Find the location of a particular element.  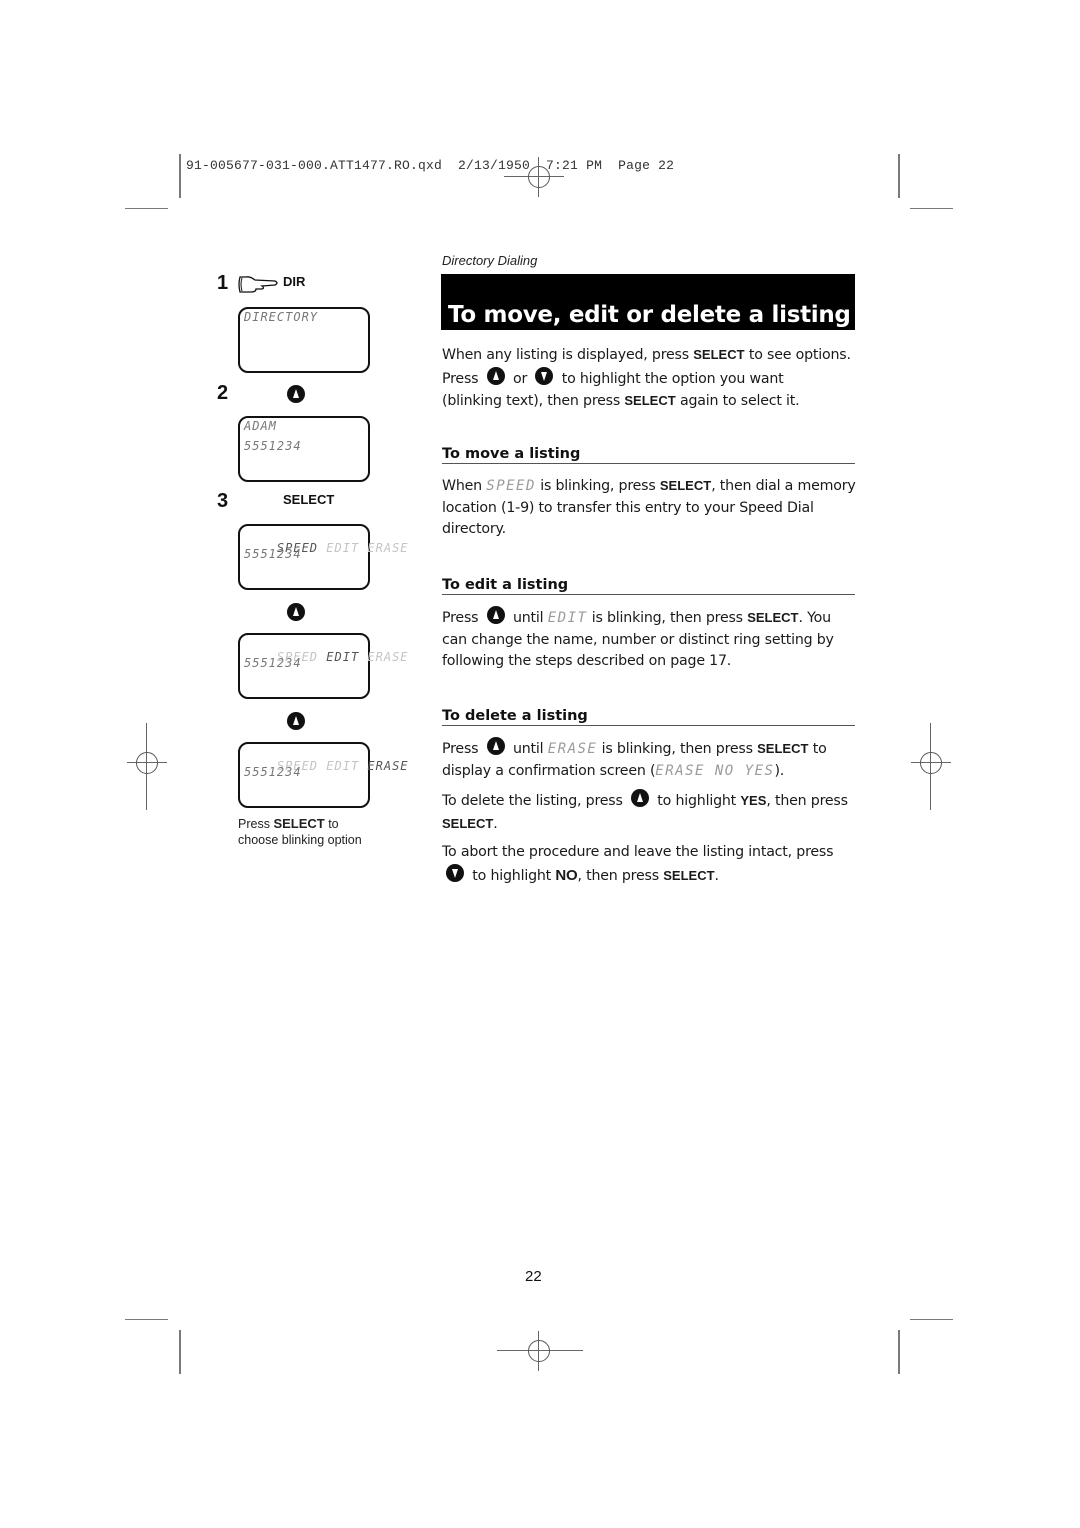

lcd-screen-options-edit: SPEED EDIT ERASE 5551234 is located at coordinates (323, 666).